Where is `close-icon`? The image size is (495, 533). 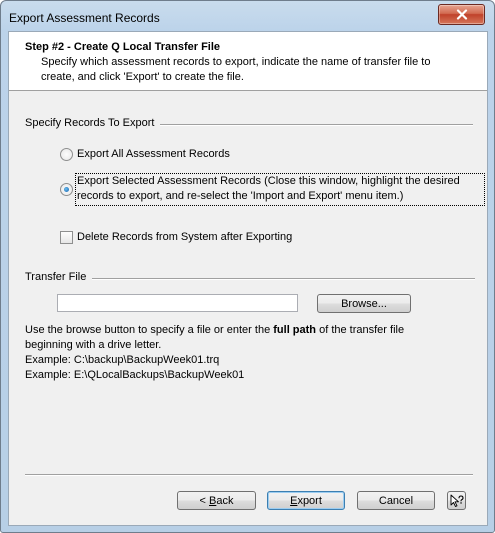 close-icon is located at coordinates (461, 14).